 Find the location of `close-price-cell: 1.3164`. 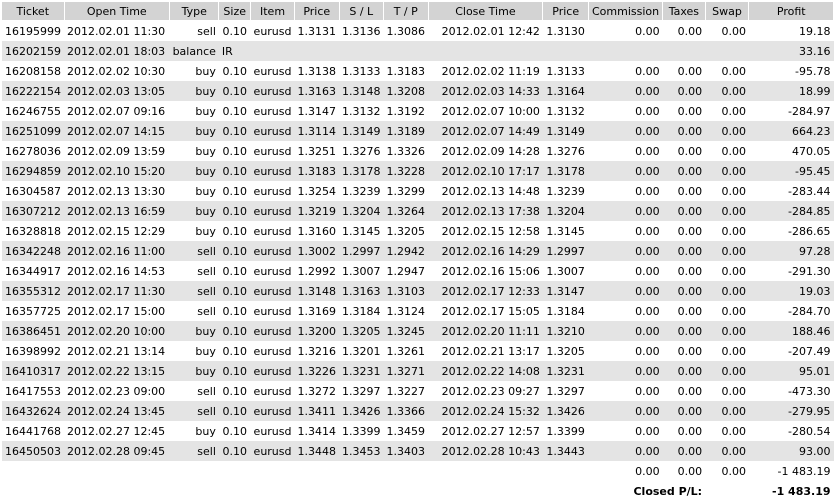

close-price-cell: 1.3164 is located at coordinates (565, 91).